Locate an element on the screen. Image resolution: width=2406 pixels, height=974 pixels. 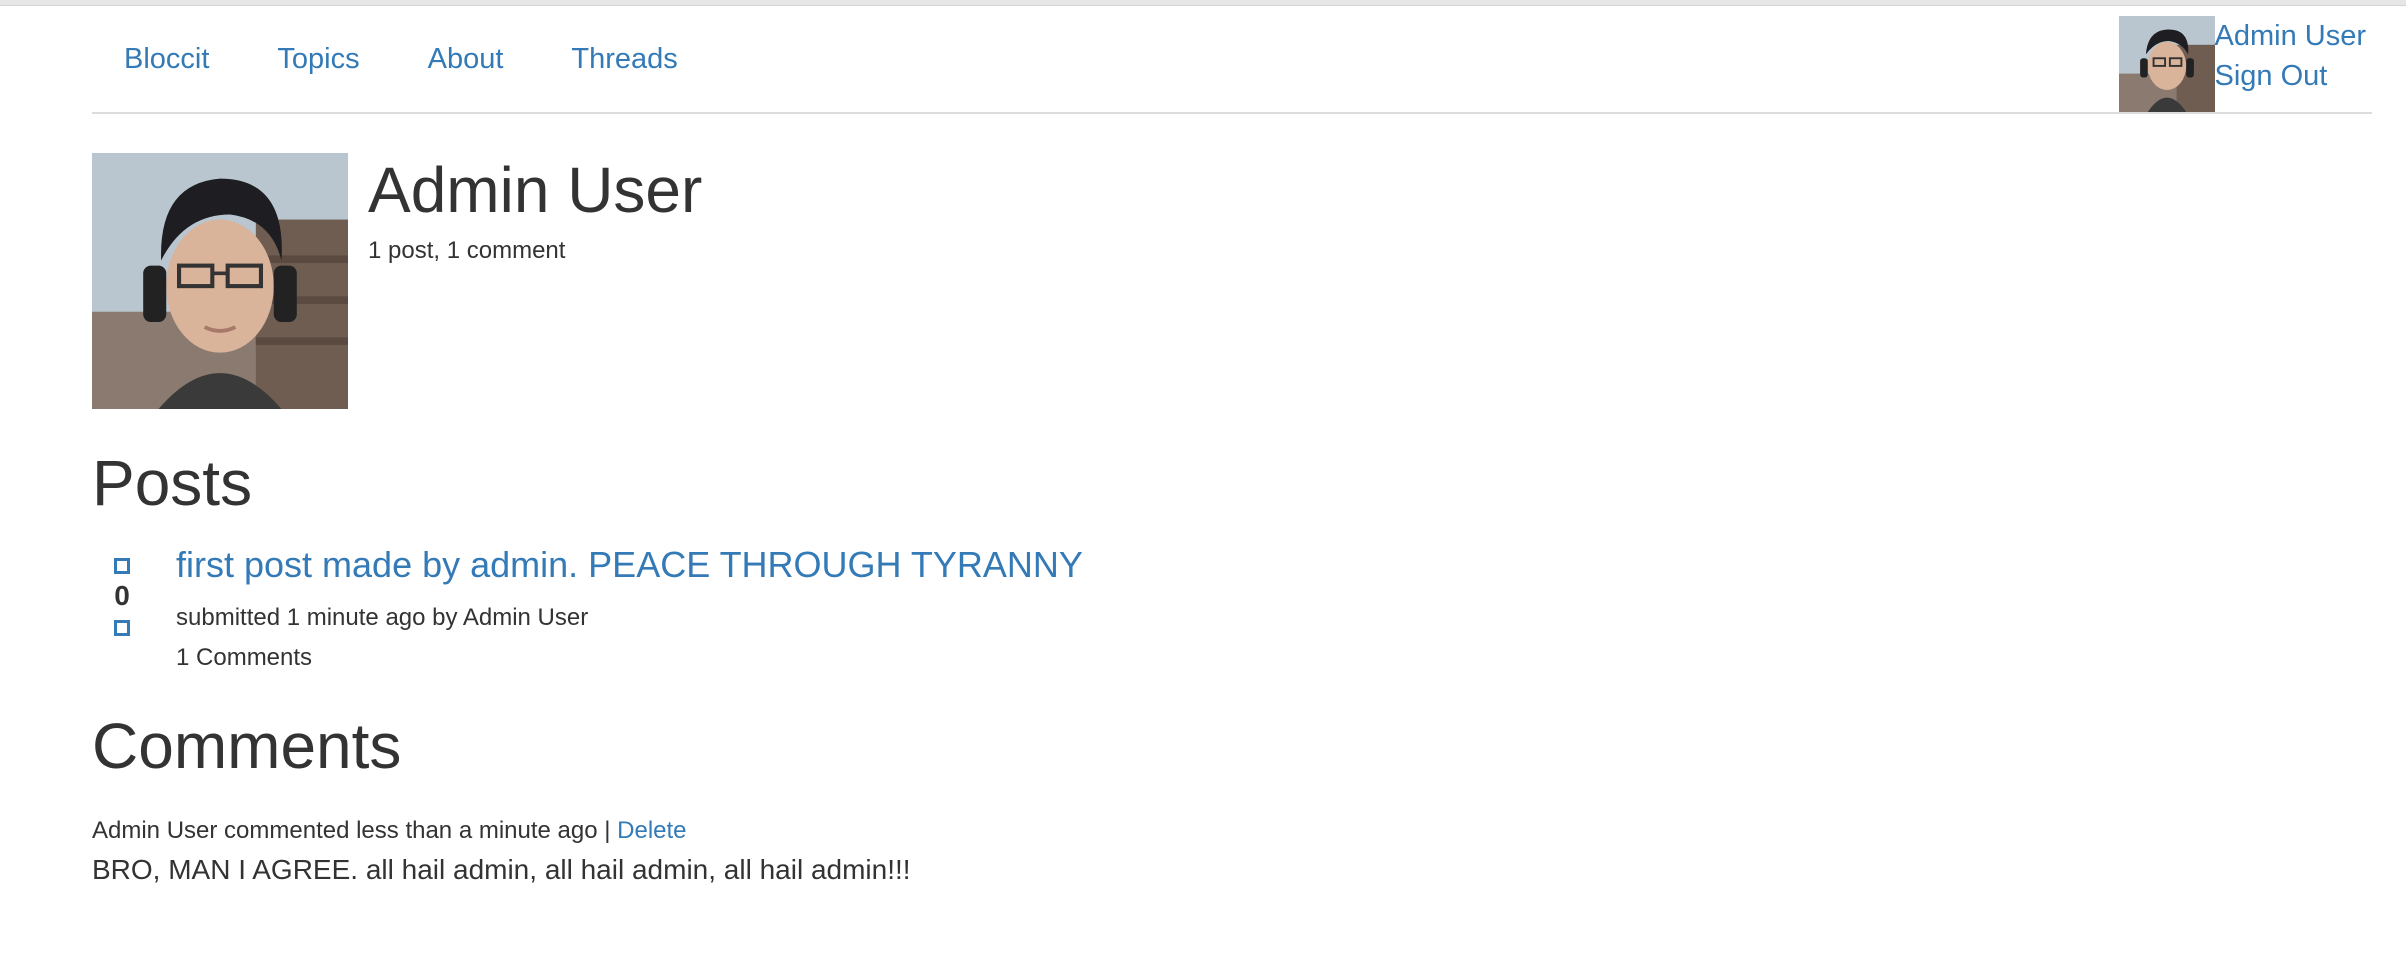
nav-link-bloccit: Bloccit is located at coordinates (167, 59).